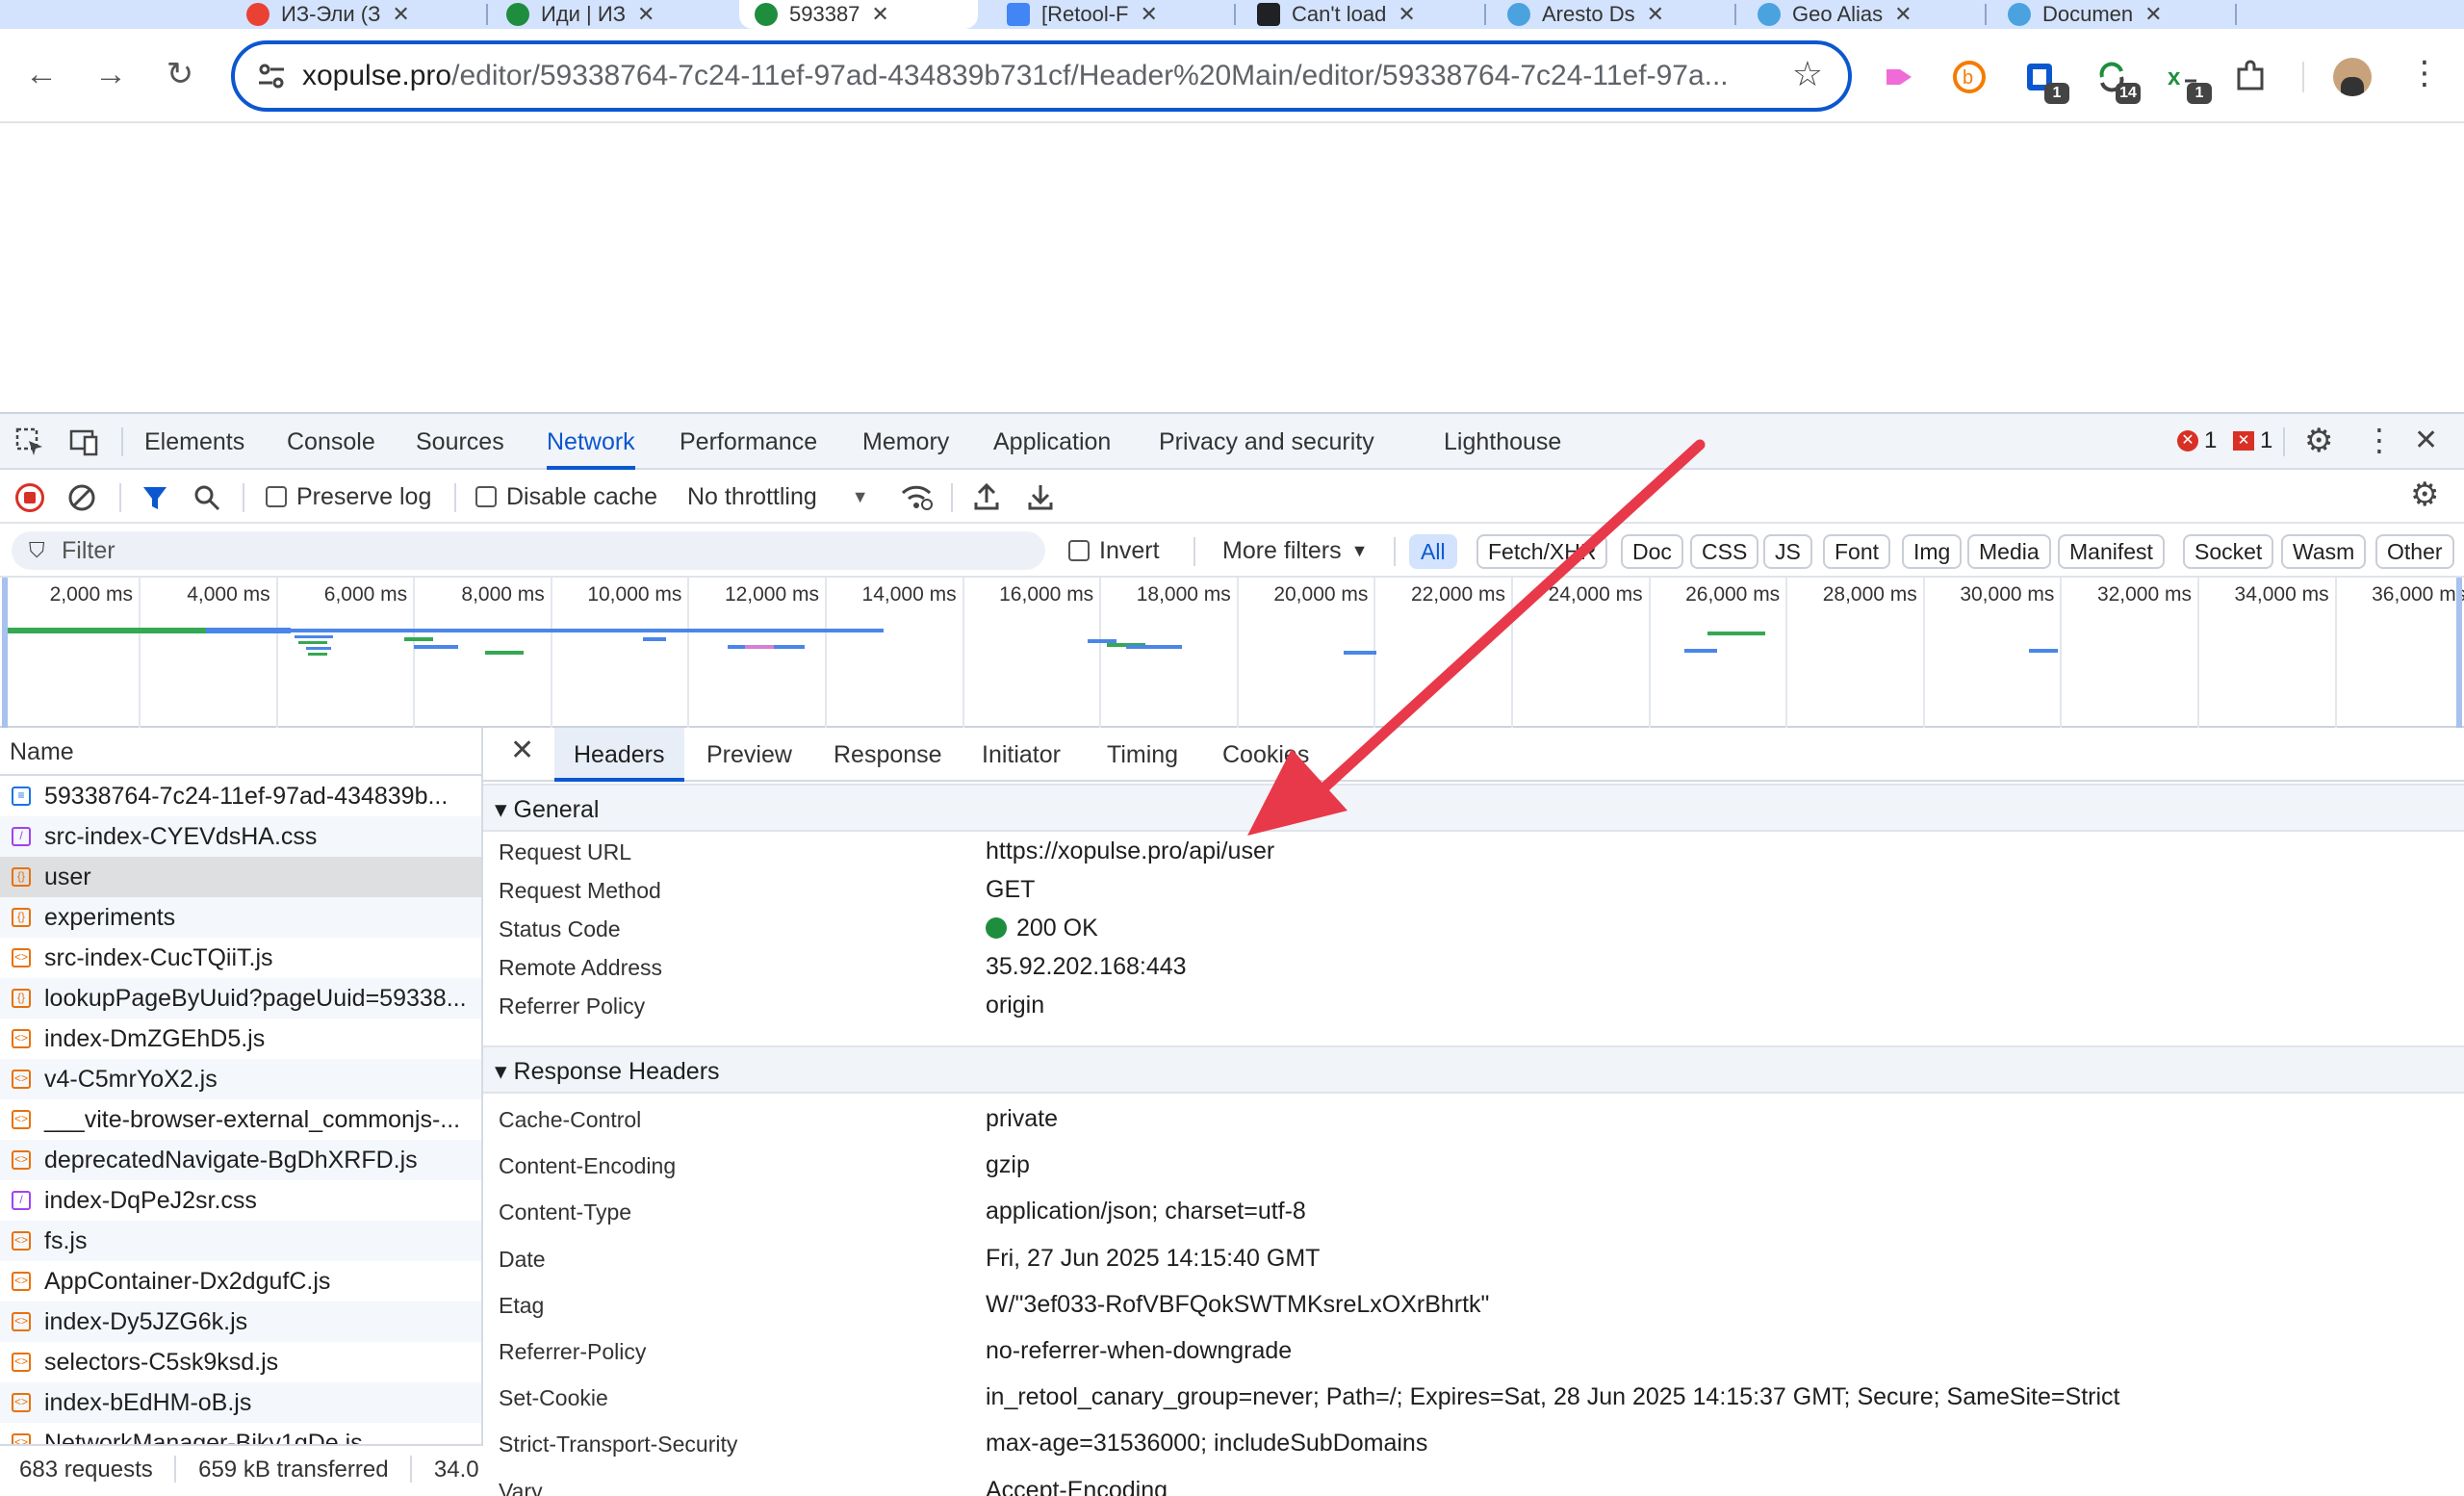  I want to click on forward-button: →, so click(111, 74).